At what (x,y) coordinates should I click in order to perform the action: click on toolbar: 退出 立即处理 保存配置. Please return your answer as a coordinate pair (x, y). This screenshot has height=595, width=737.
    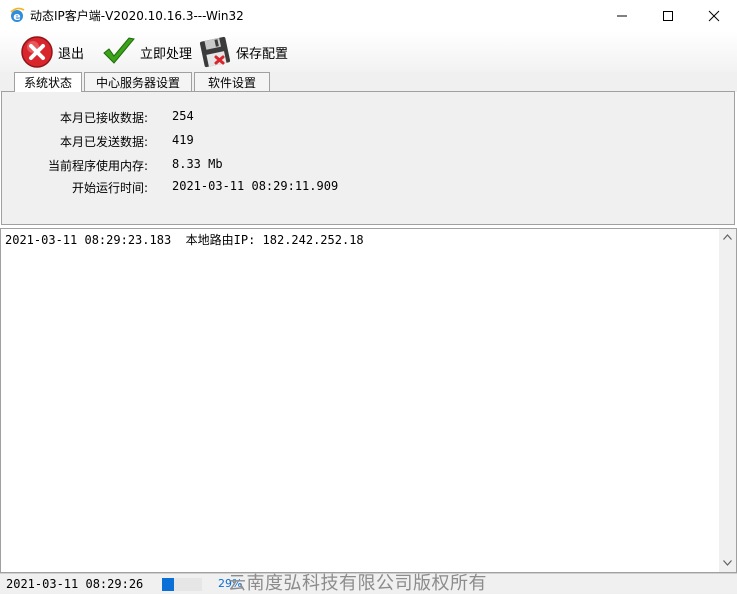
    Looking at the image, I should click on (368, 51).